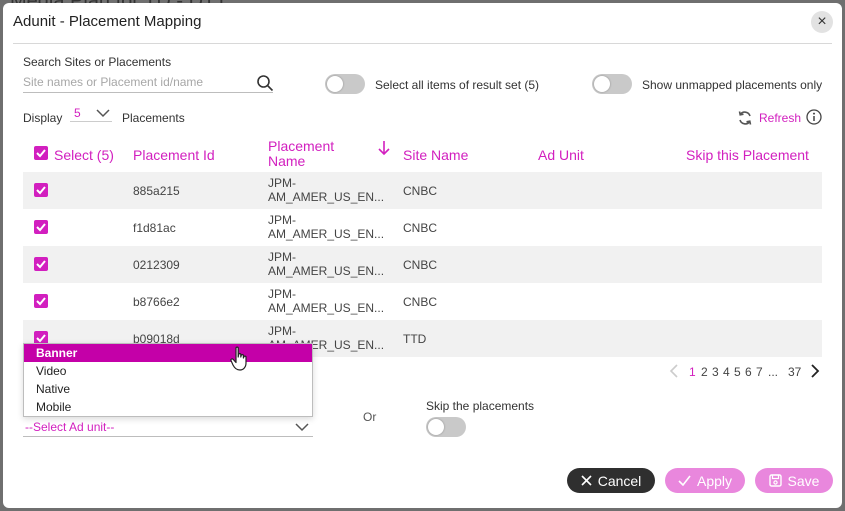  What do you see at coordinates (422, 43) in the screenshot?
I see `title-divider` at bounding box center [422, 43].